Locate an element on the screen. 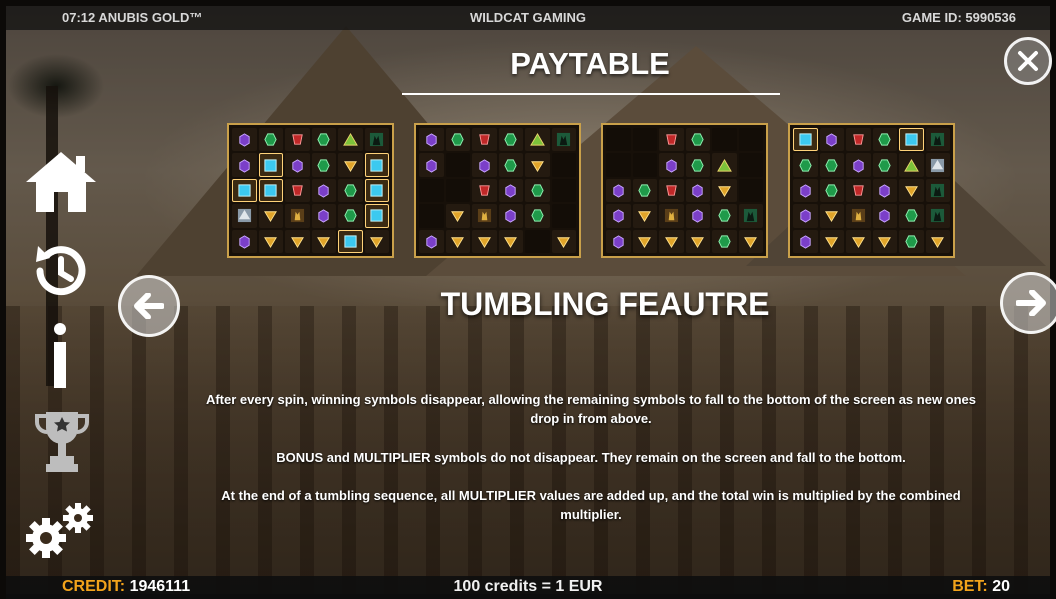  credit-rate: 100 credits = 1 EUR is located at coordinates (528, 586).